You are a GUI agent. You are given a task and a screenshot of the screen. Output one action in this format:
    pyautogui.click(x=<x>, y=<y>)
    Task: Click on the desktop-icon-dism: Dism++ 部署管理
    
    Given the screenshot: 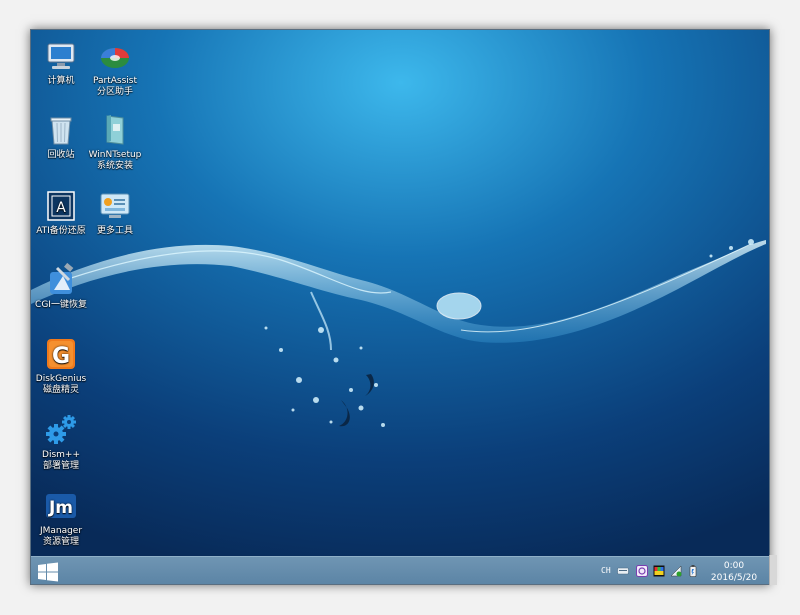 What is the action you would take?
    pyautogui.click(x=61, y=442)
    